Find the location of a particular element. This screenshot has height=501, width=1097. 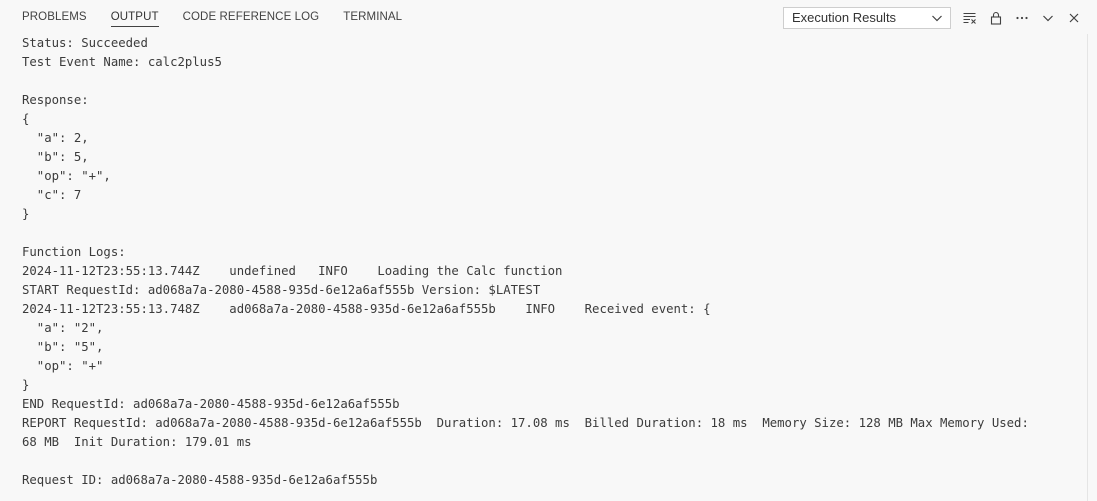

output-line: "a": 2, is located at coordinates (55, 138).